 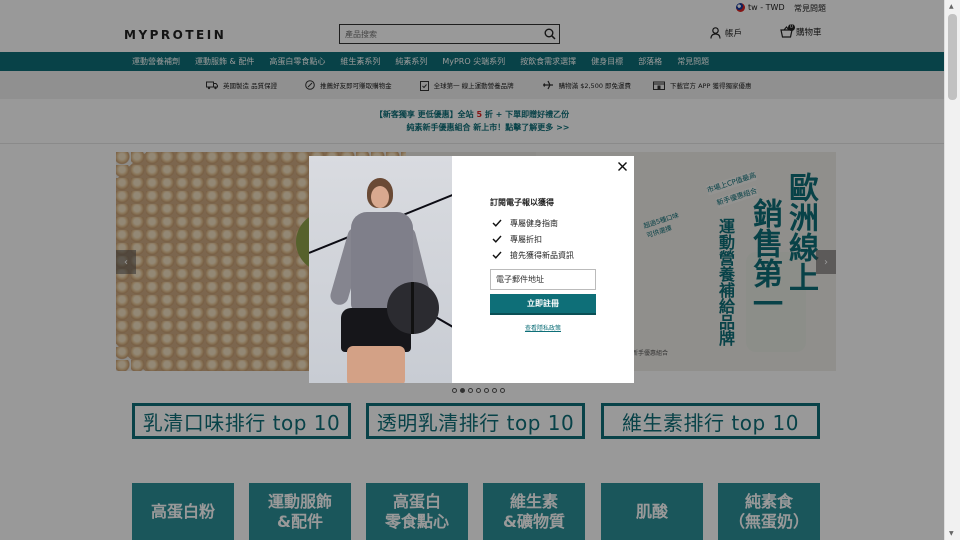 I want to click on benefit-item: 專屬折扣, so click(x=533, y=239).